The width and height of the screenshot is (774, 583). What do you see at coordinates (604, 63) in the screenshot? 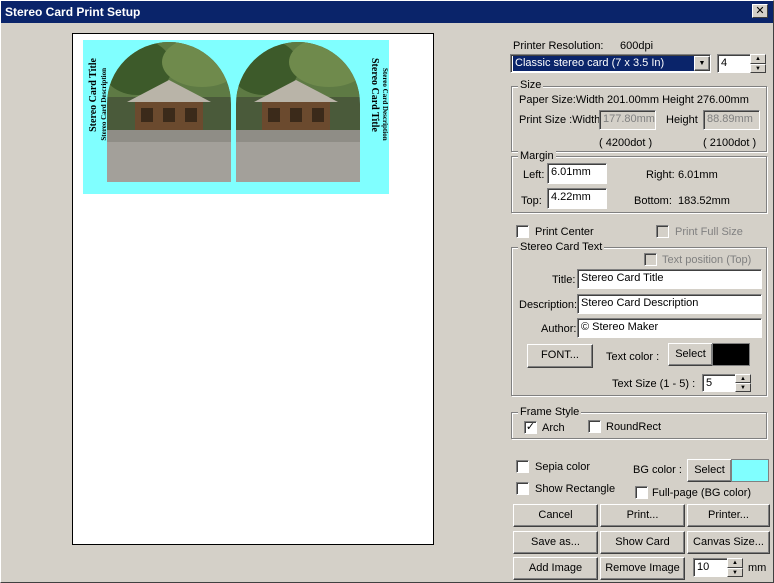
I see `card-type-selected: Classic stereo card (7 x 3.5 In)` at bounding box center [604, 63].